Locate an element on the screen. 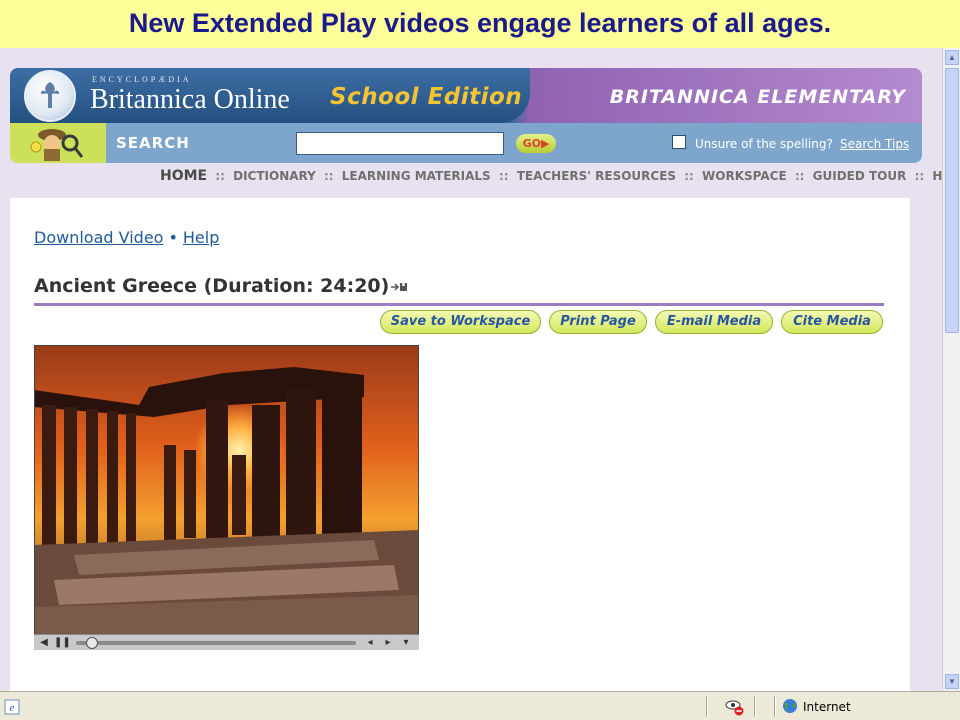  privacy-eye-icon is located at coordinates (735, 707).